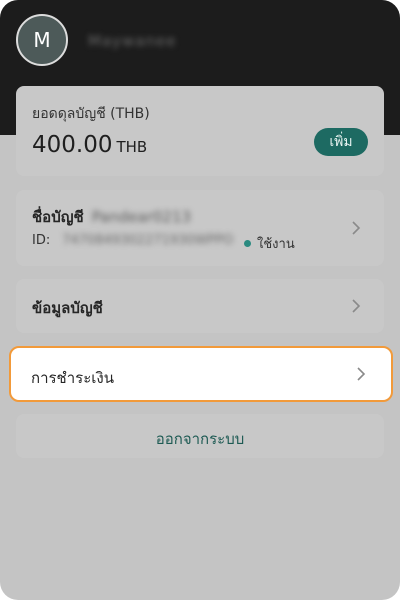 The height and width of the screenshot is (600, 400). What do you see at coordinates (148, 240) in the screenshot?
I see `account-id-value: 7470849302271930WPPO` at bounding box center [148, 240].